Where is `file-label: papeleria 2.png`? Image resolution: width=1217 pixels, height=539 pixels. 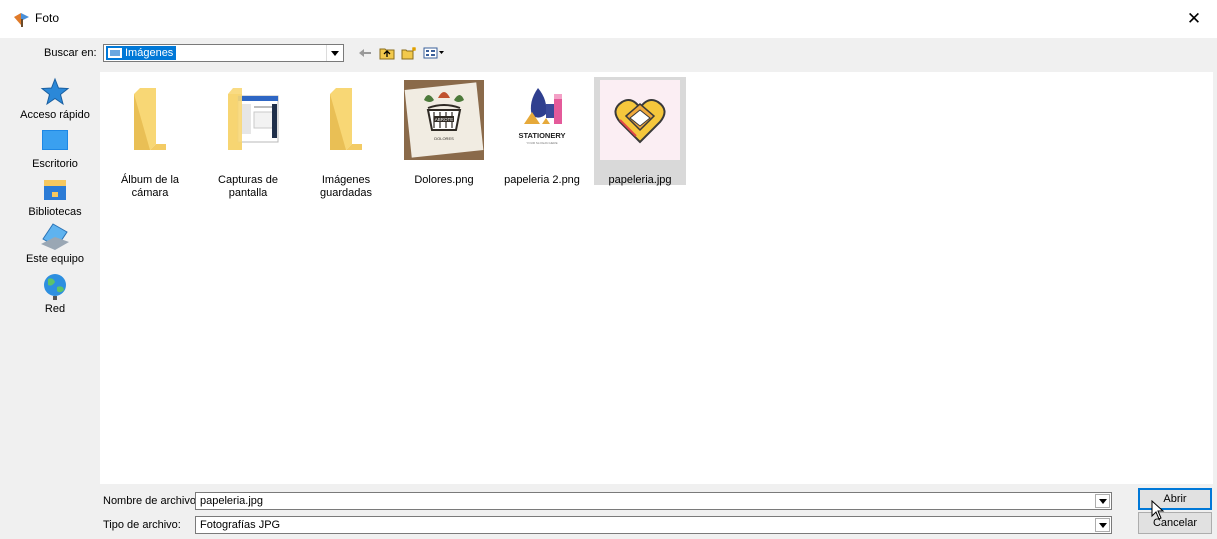
file-label: papeleria 2.png is located at coordinates (542, 180).